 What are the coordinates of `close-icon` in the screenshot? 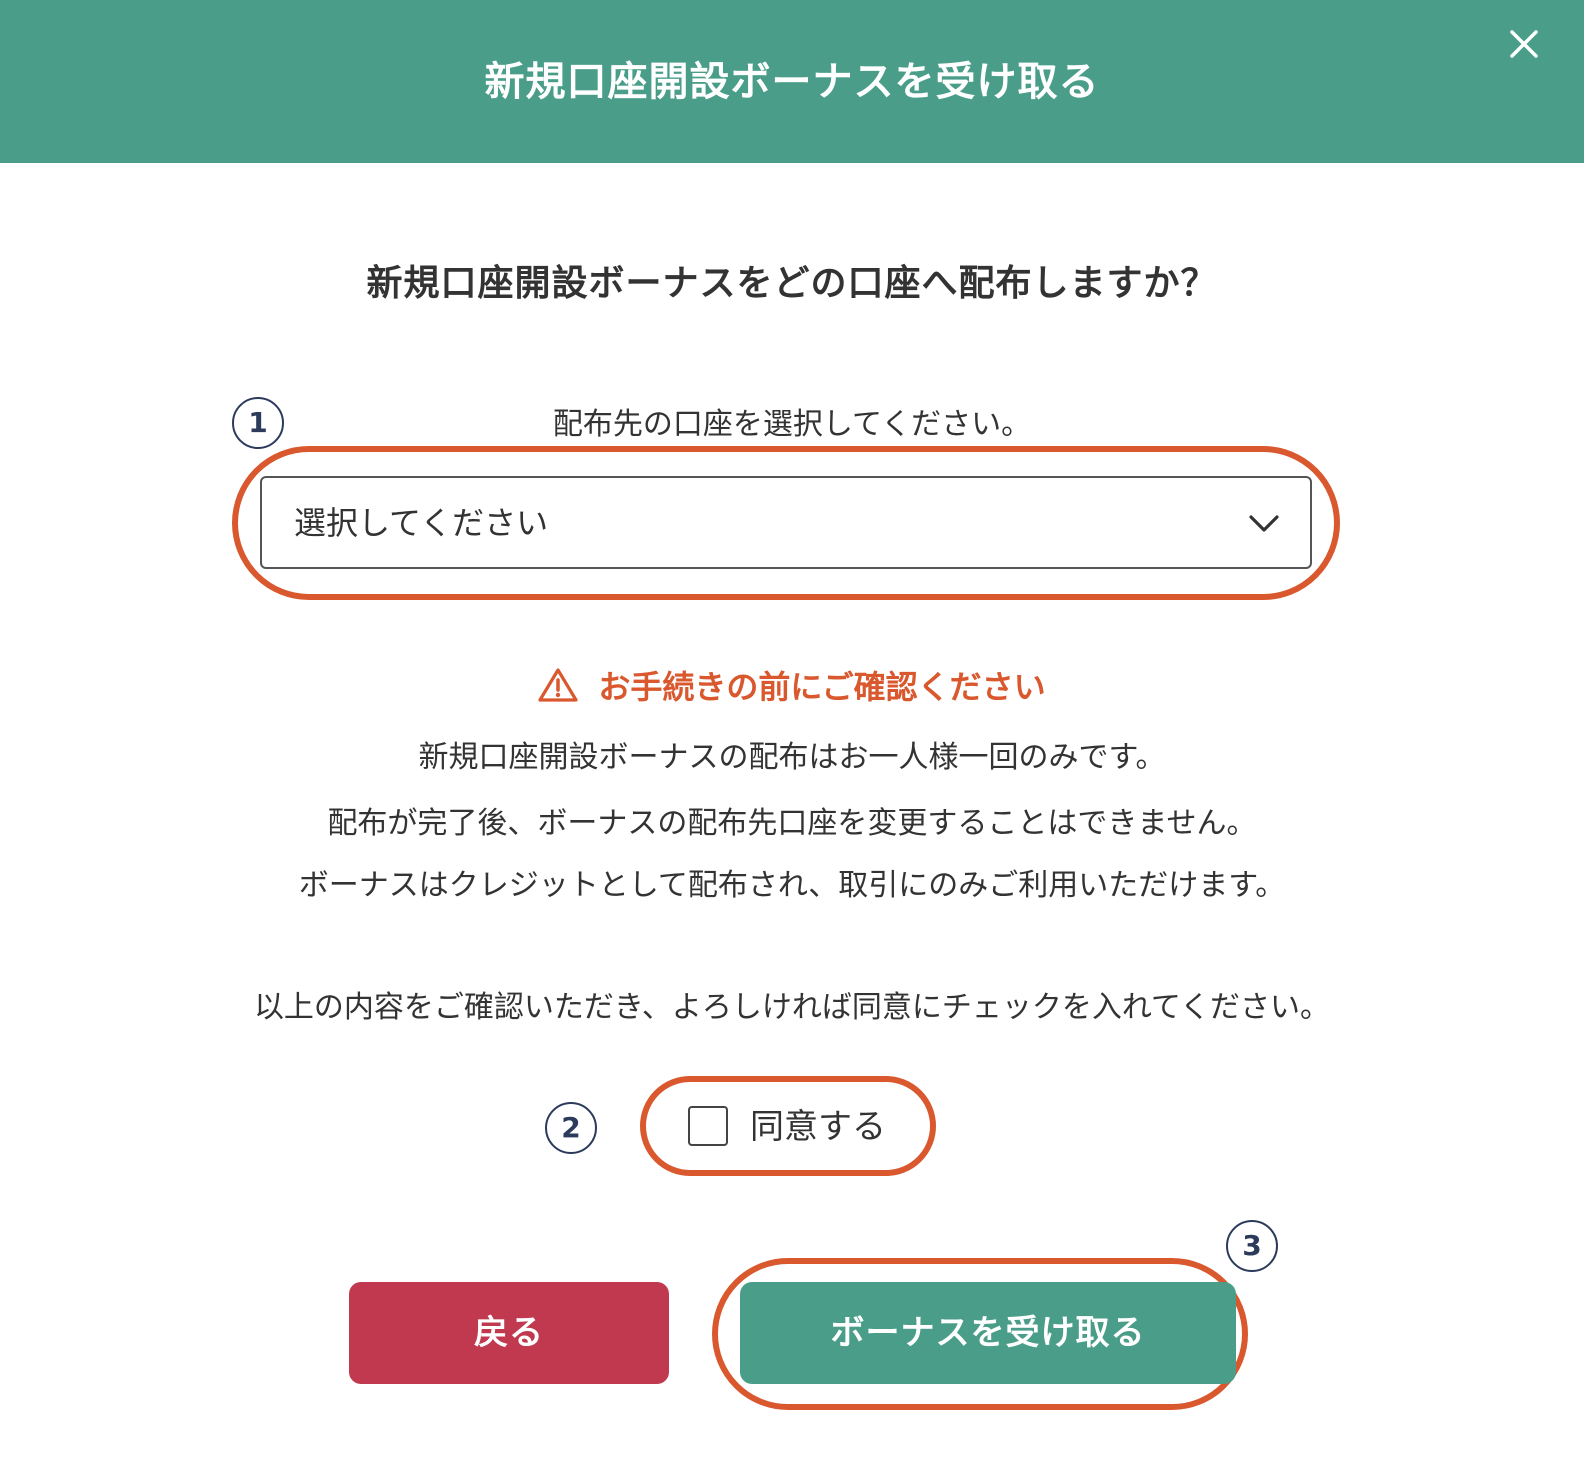 It's located at (1528, 44).